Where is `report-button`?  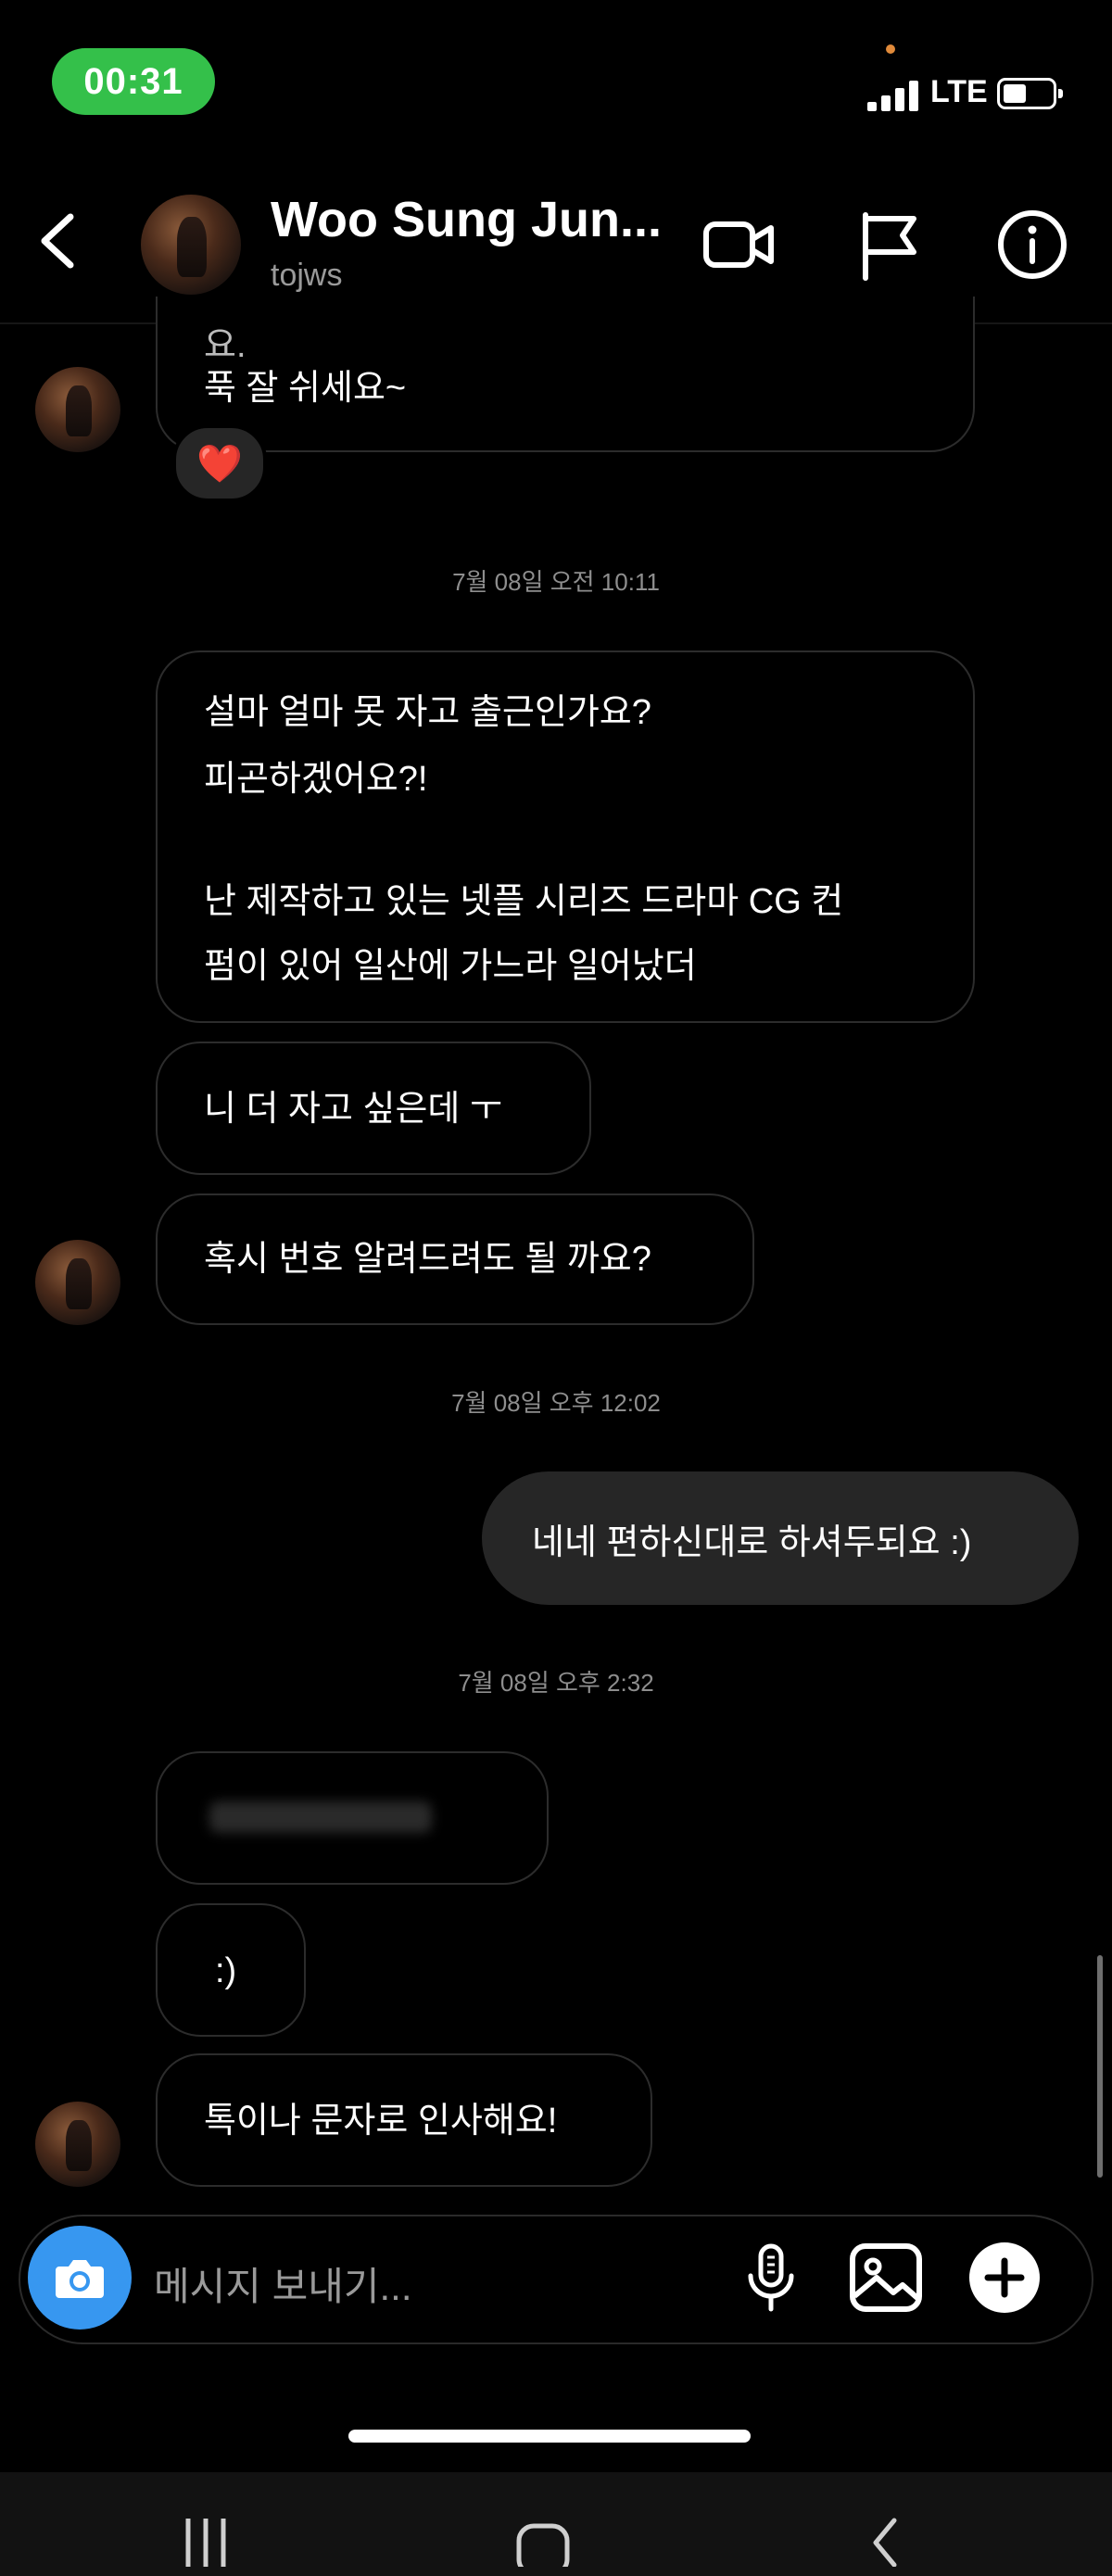 report-button is located at coordinates (890, 245).